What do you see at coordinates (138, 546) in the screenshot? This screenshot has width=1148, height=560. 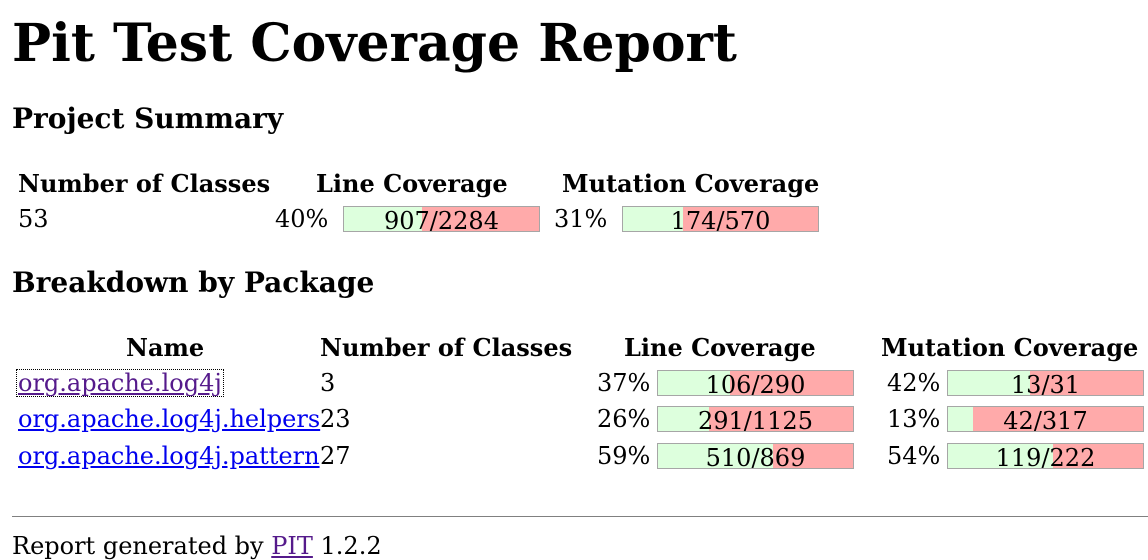 I see `footer-prefix: Report generated by` at bounding box center [138, 546].